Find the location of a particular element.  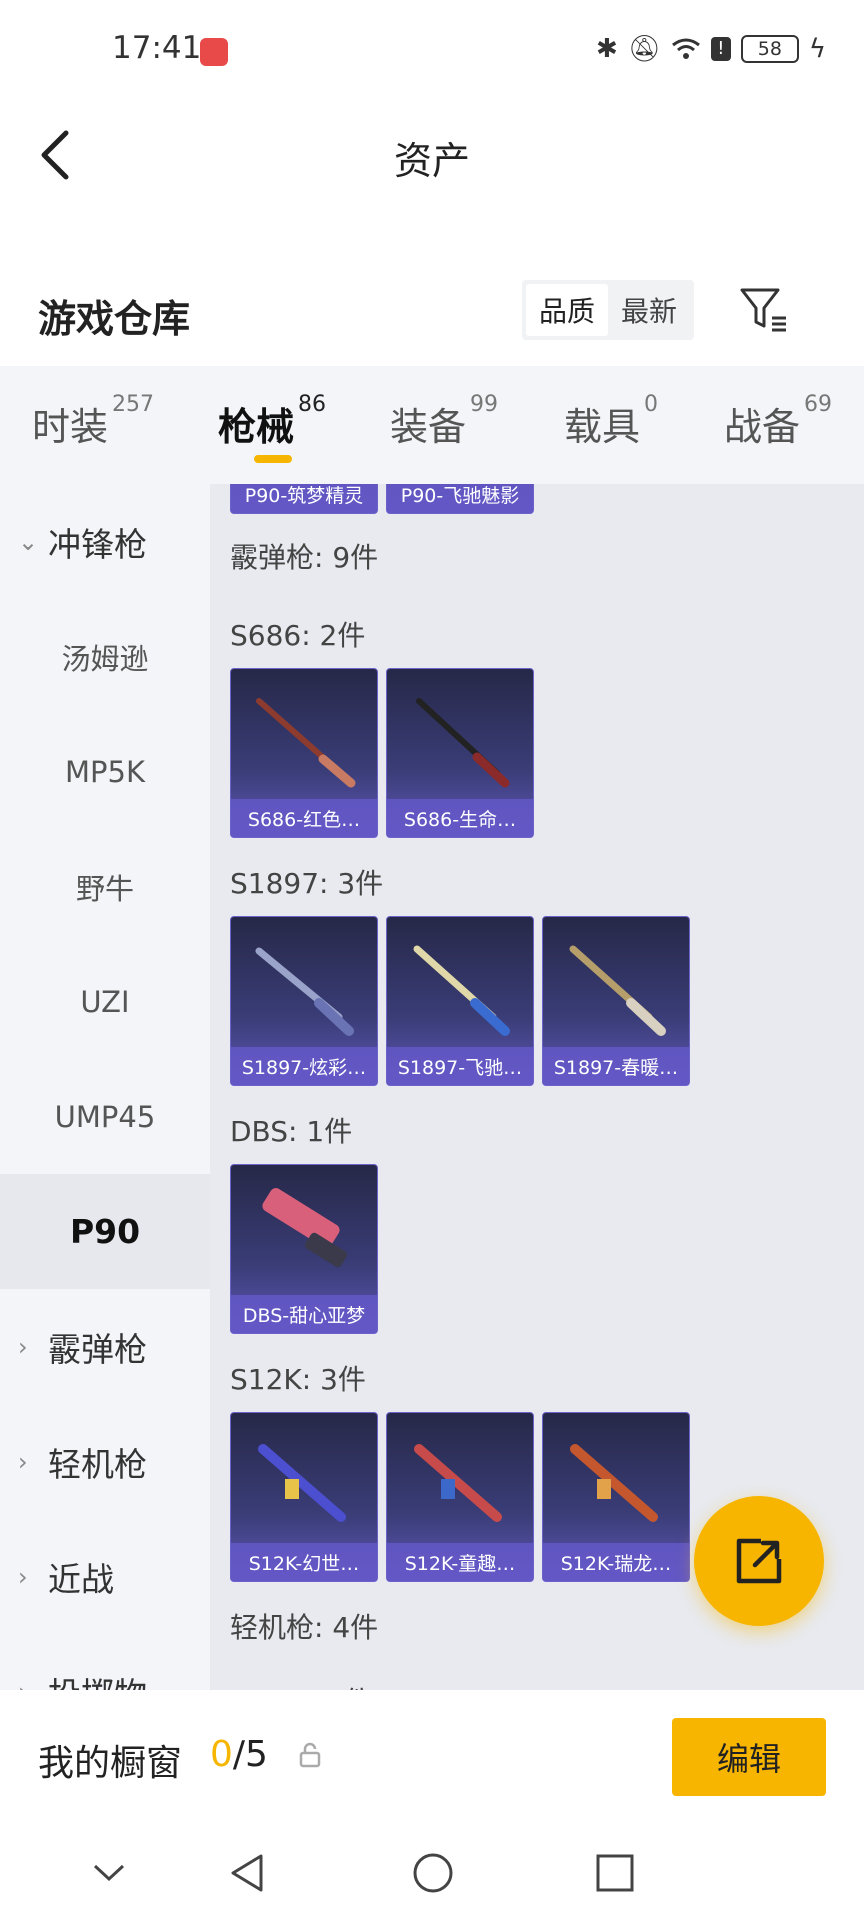

triangle-back-icon is located at coordinates (247, 1873).